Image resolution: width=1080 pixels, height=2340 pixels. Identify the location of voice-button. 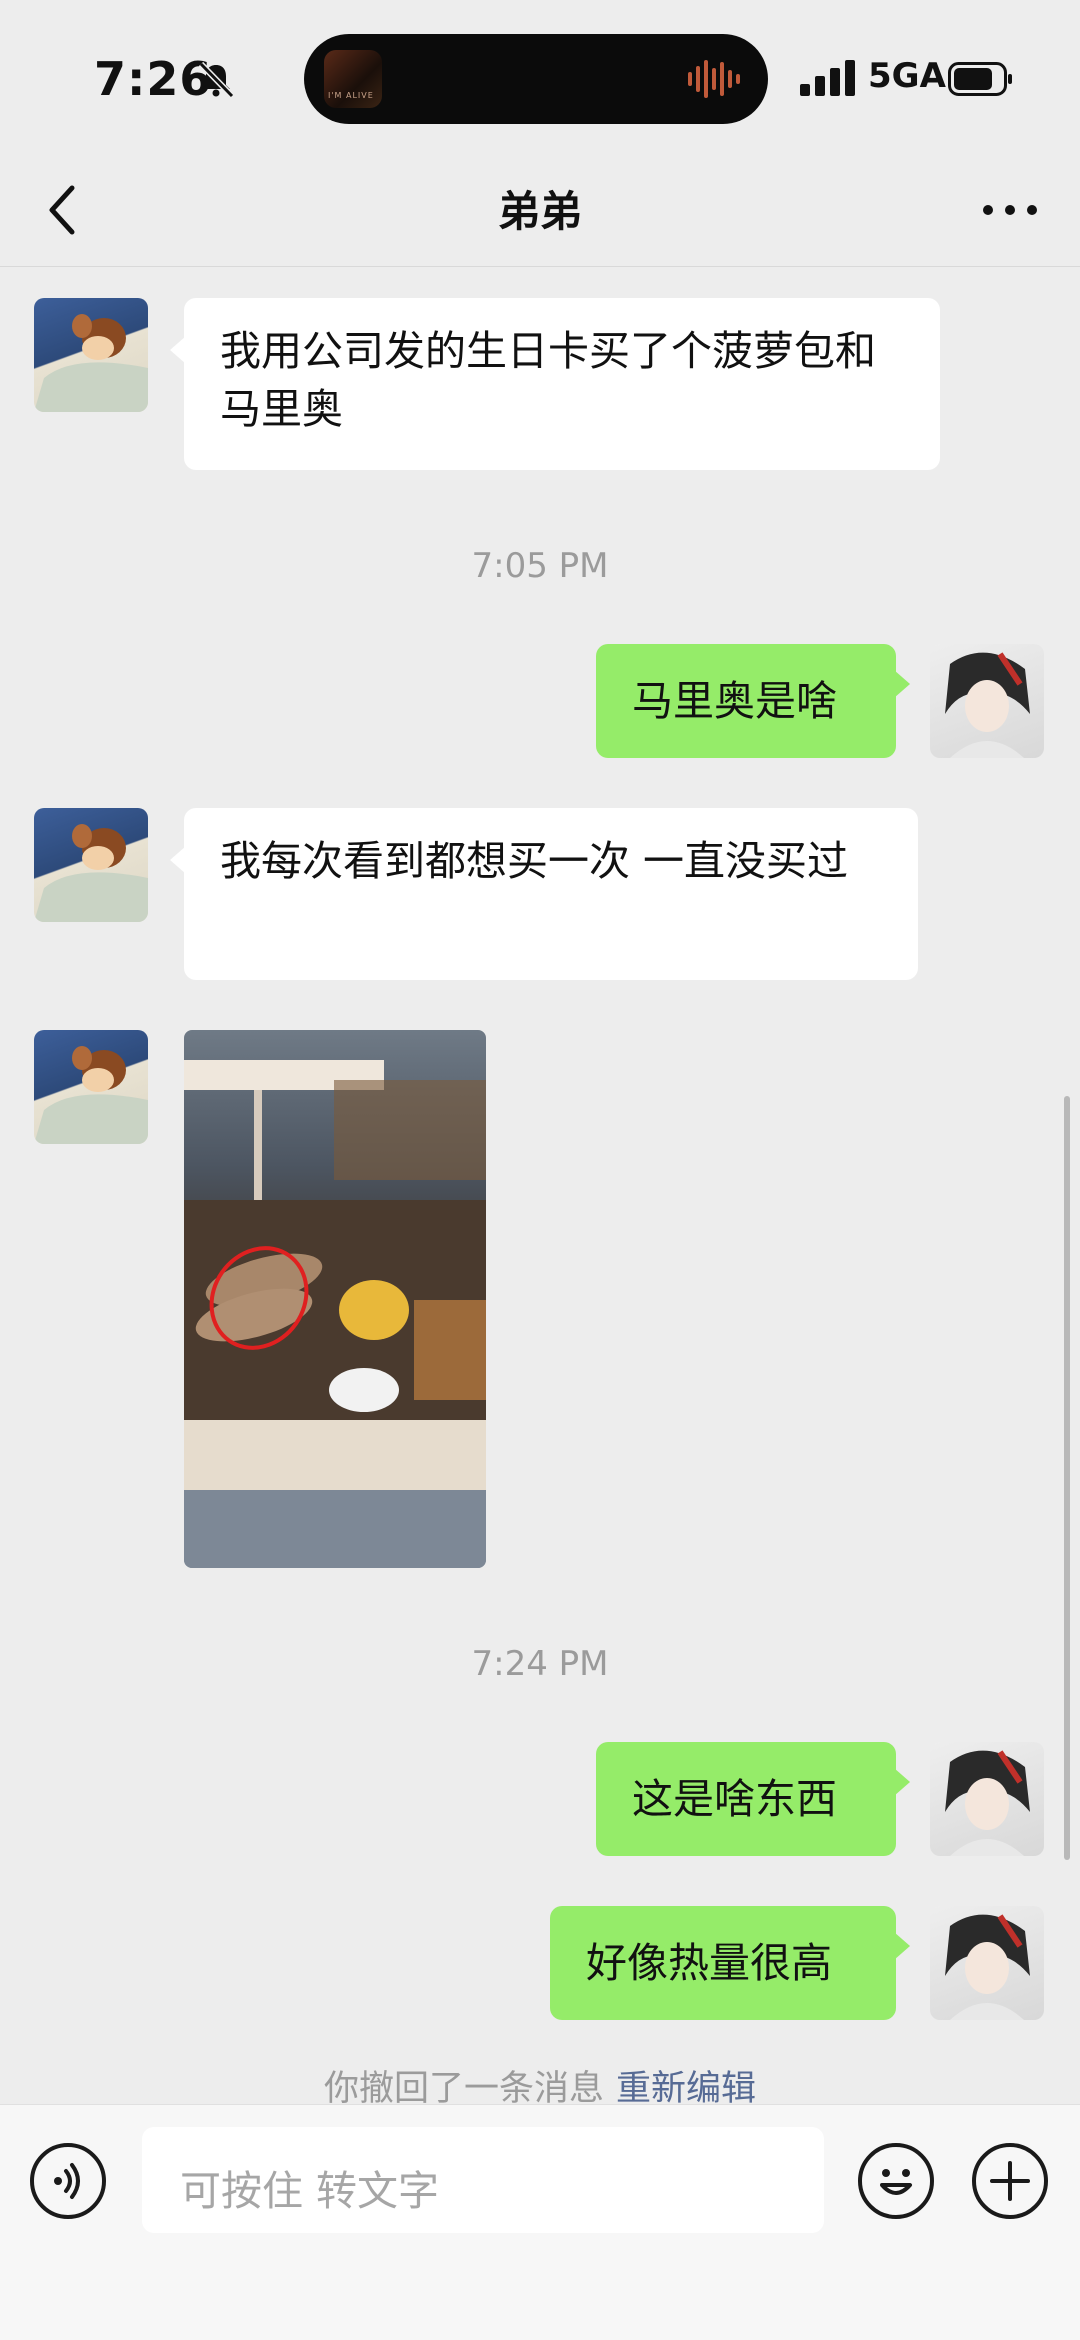
(68, 2181).